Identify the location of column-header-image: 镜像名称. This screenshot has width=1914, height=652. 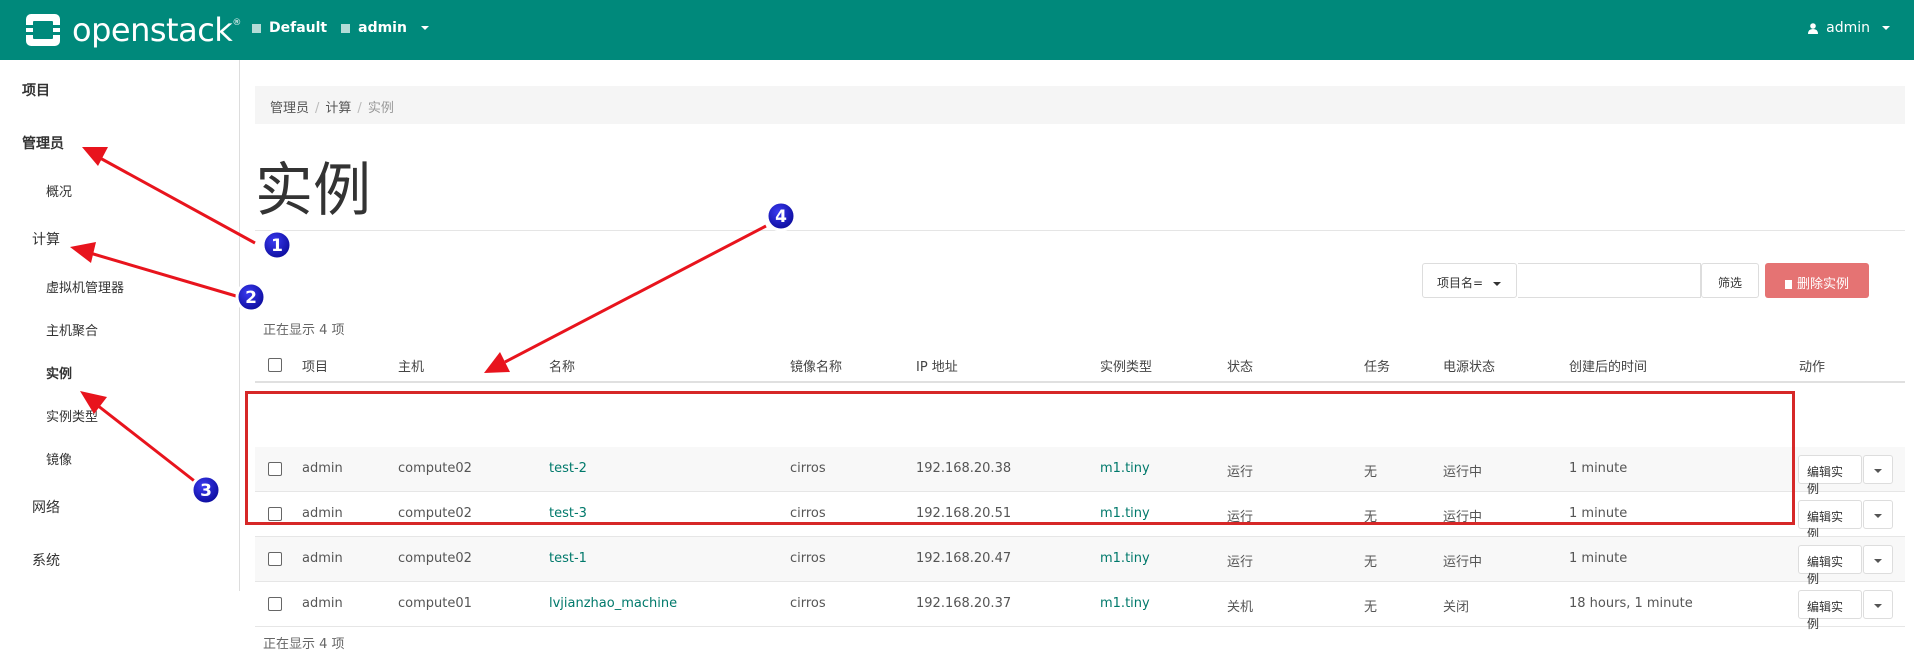
(816, 365).